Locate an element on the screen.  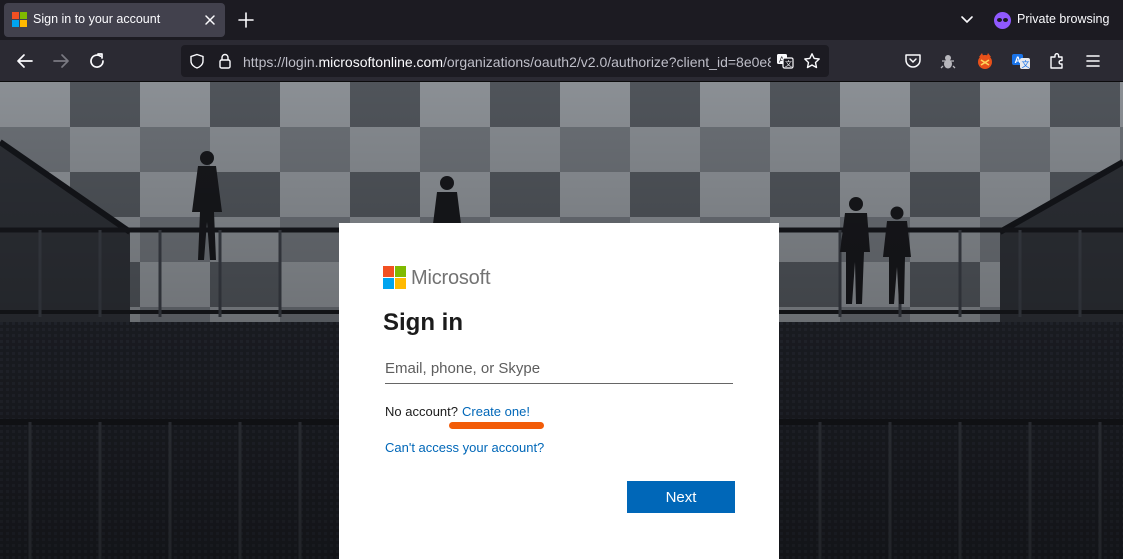
annotation-underline is located at coordinates (496, 425).